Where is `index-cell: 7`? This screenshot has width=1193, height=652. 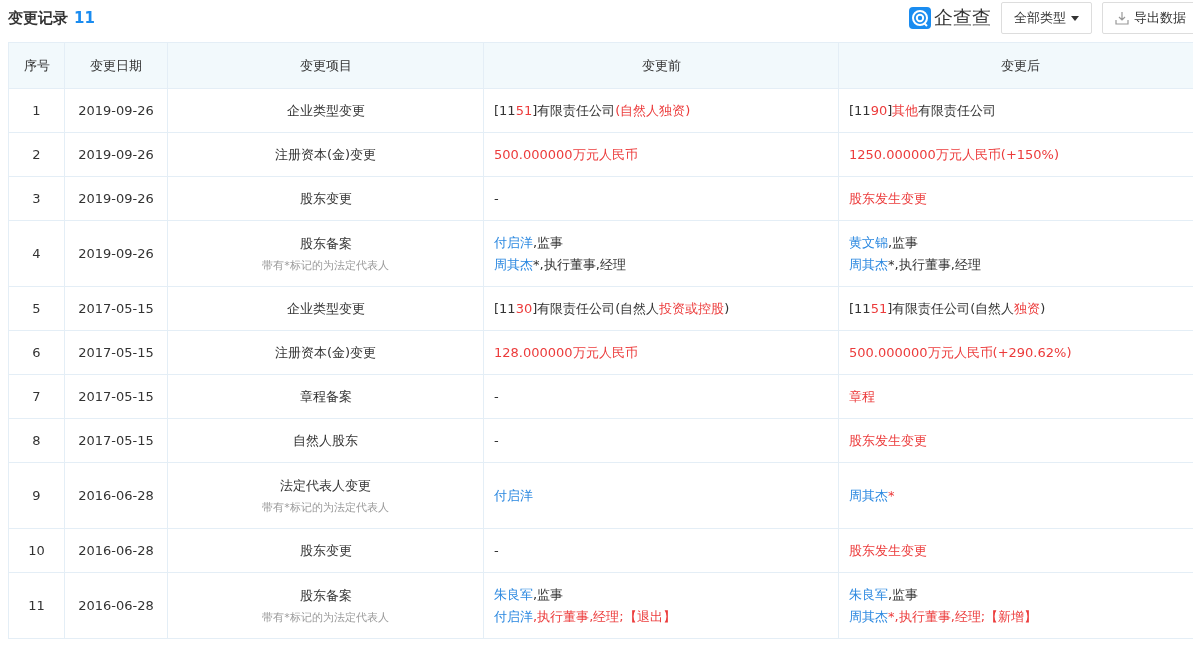 index-cell: 7 is located at coordinates (36, 396).